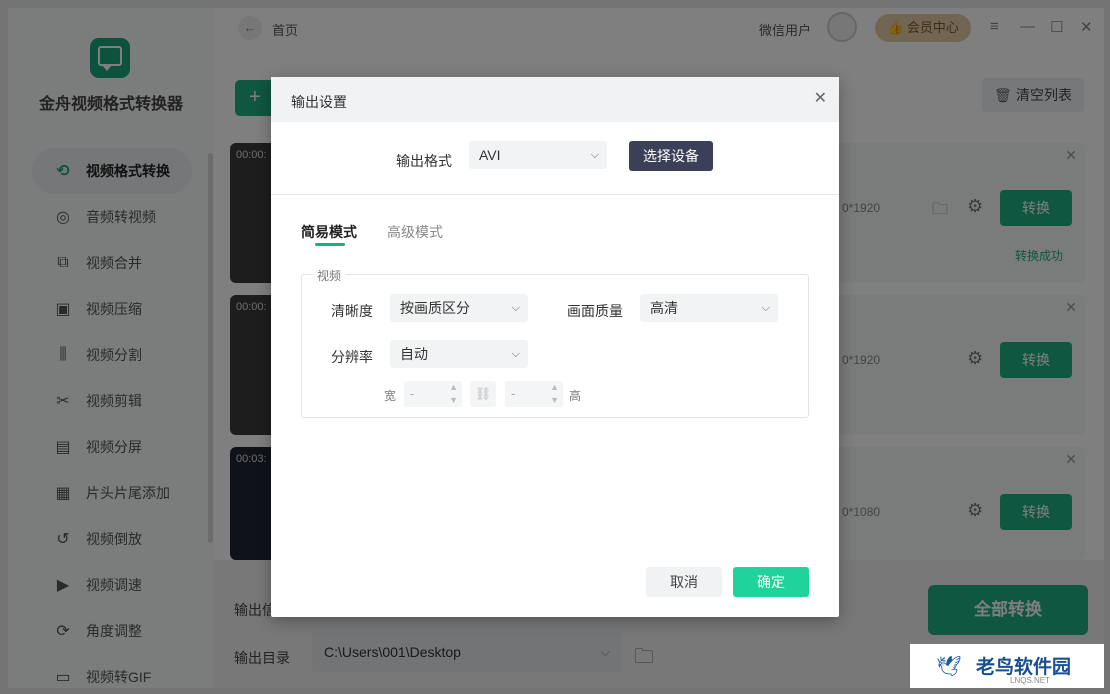  I want to click on width-input: - ▲ ▼, so click(433, 394).